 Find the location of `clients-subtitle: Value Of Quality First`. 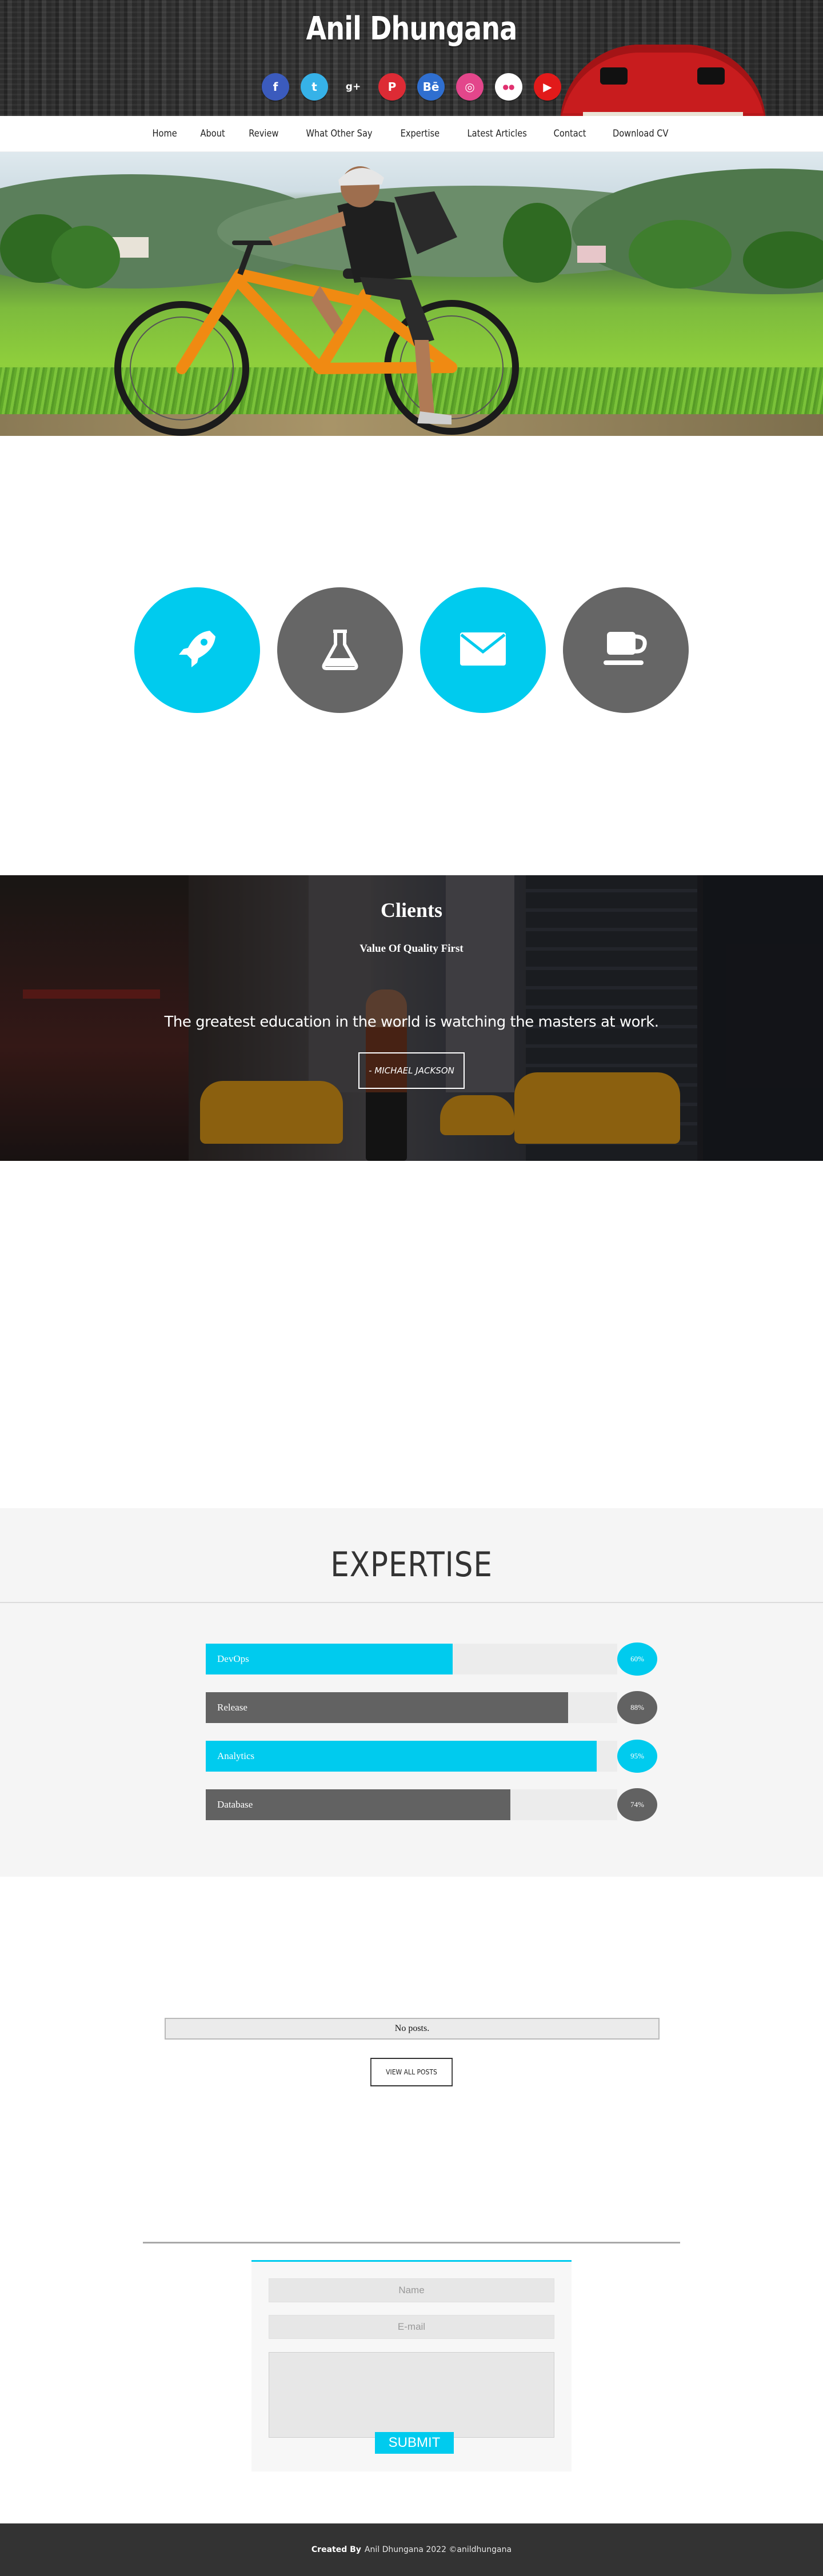

clients-subtitle: Value Of Quality First is located at coordinates (411, 949).